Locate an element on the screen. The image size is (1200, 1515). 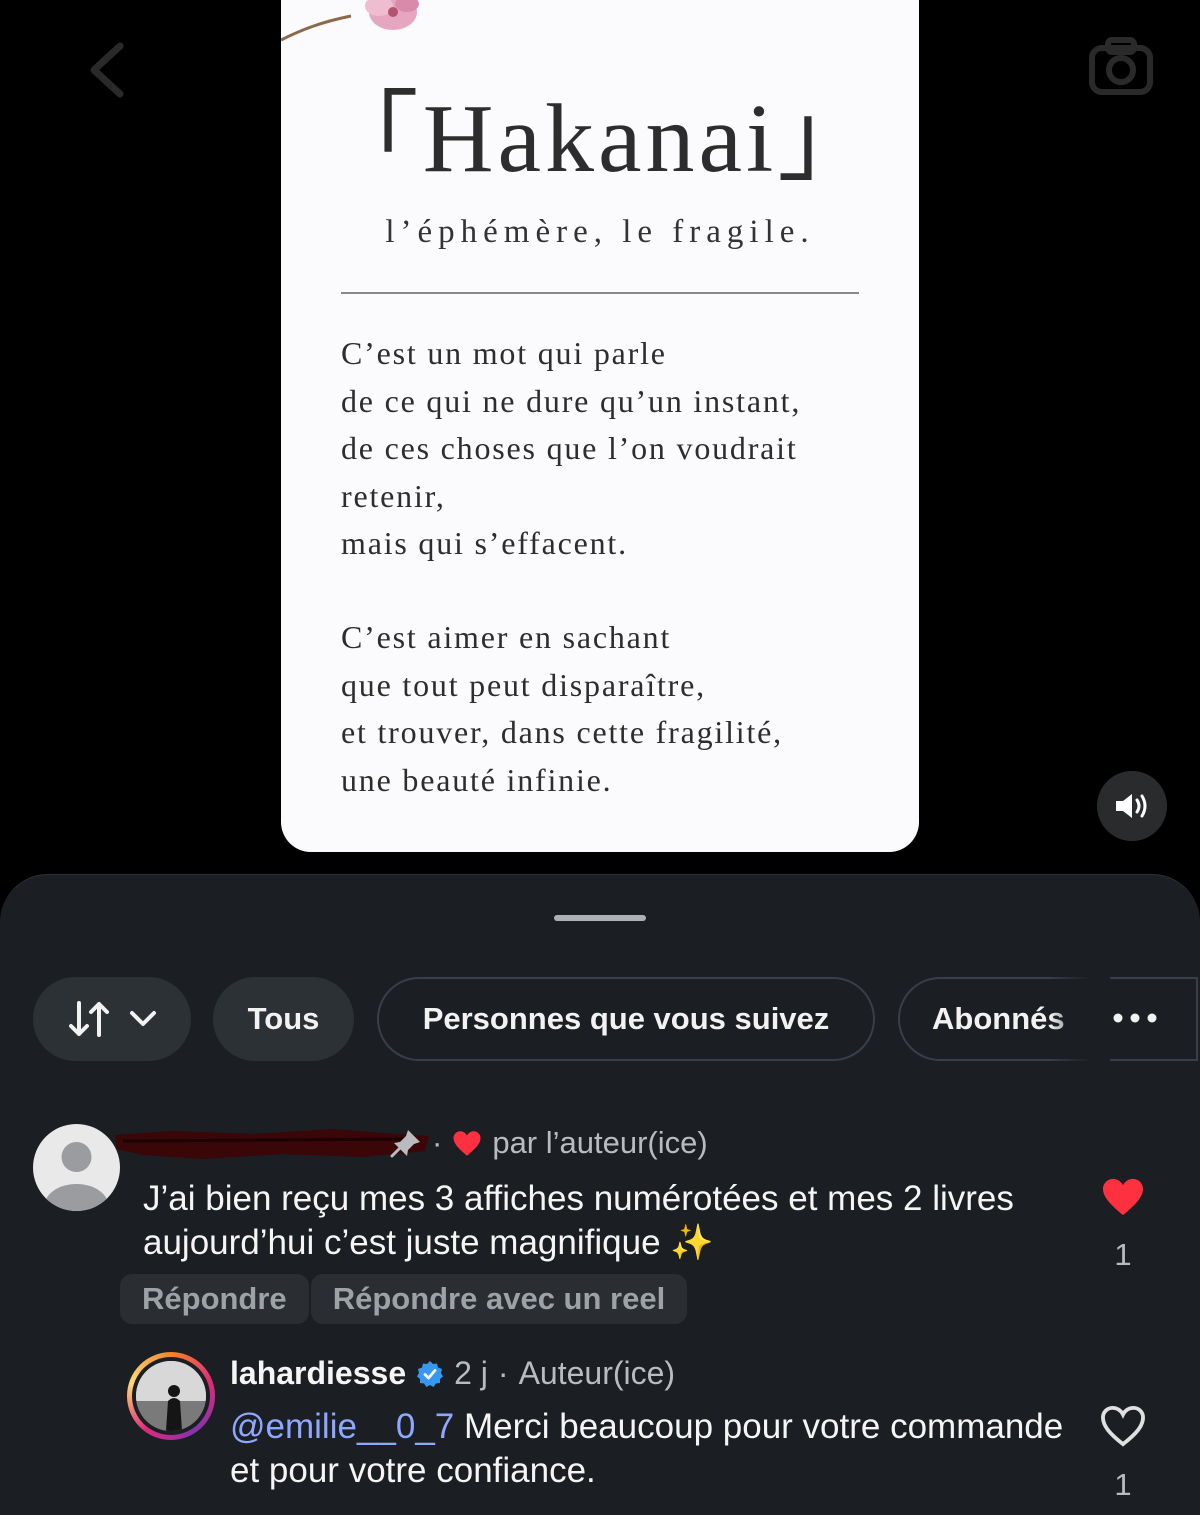
commenter-avatar is located at coordinates (76, 1167).